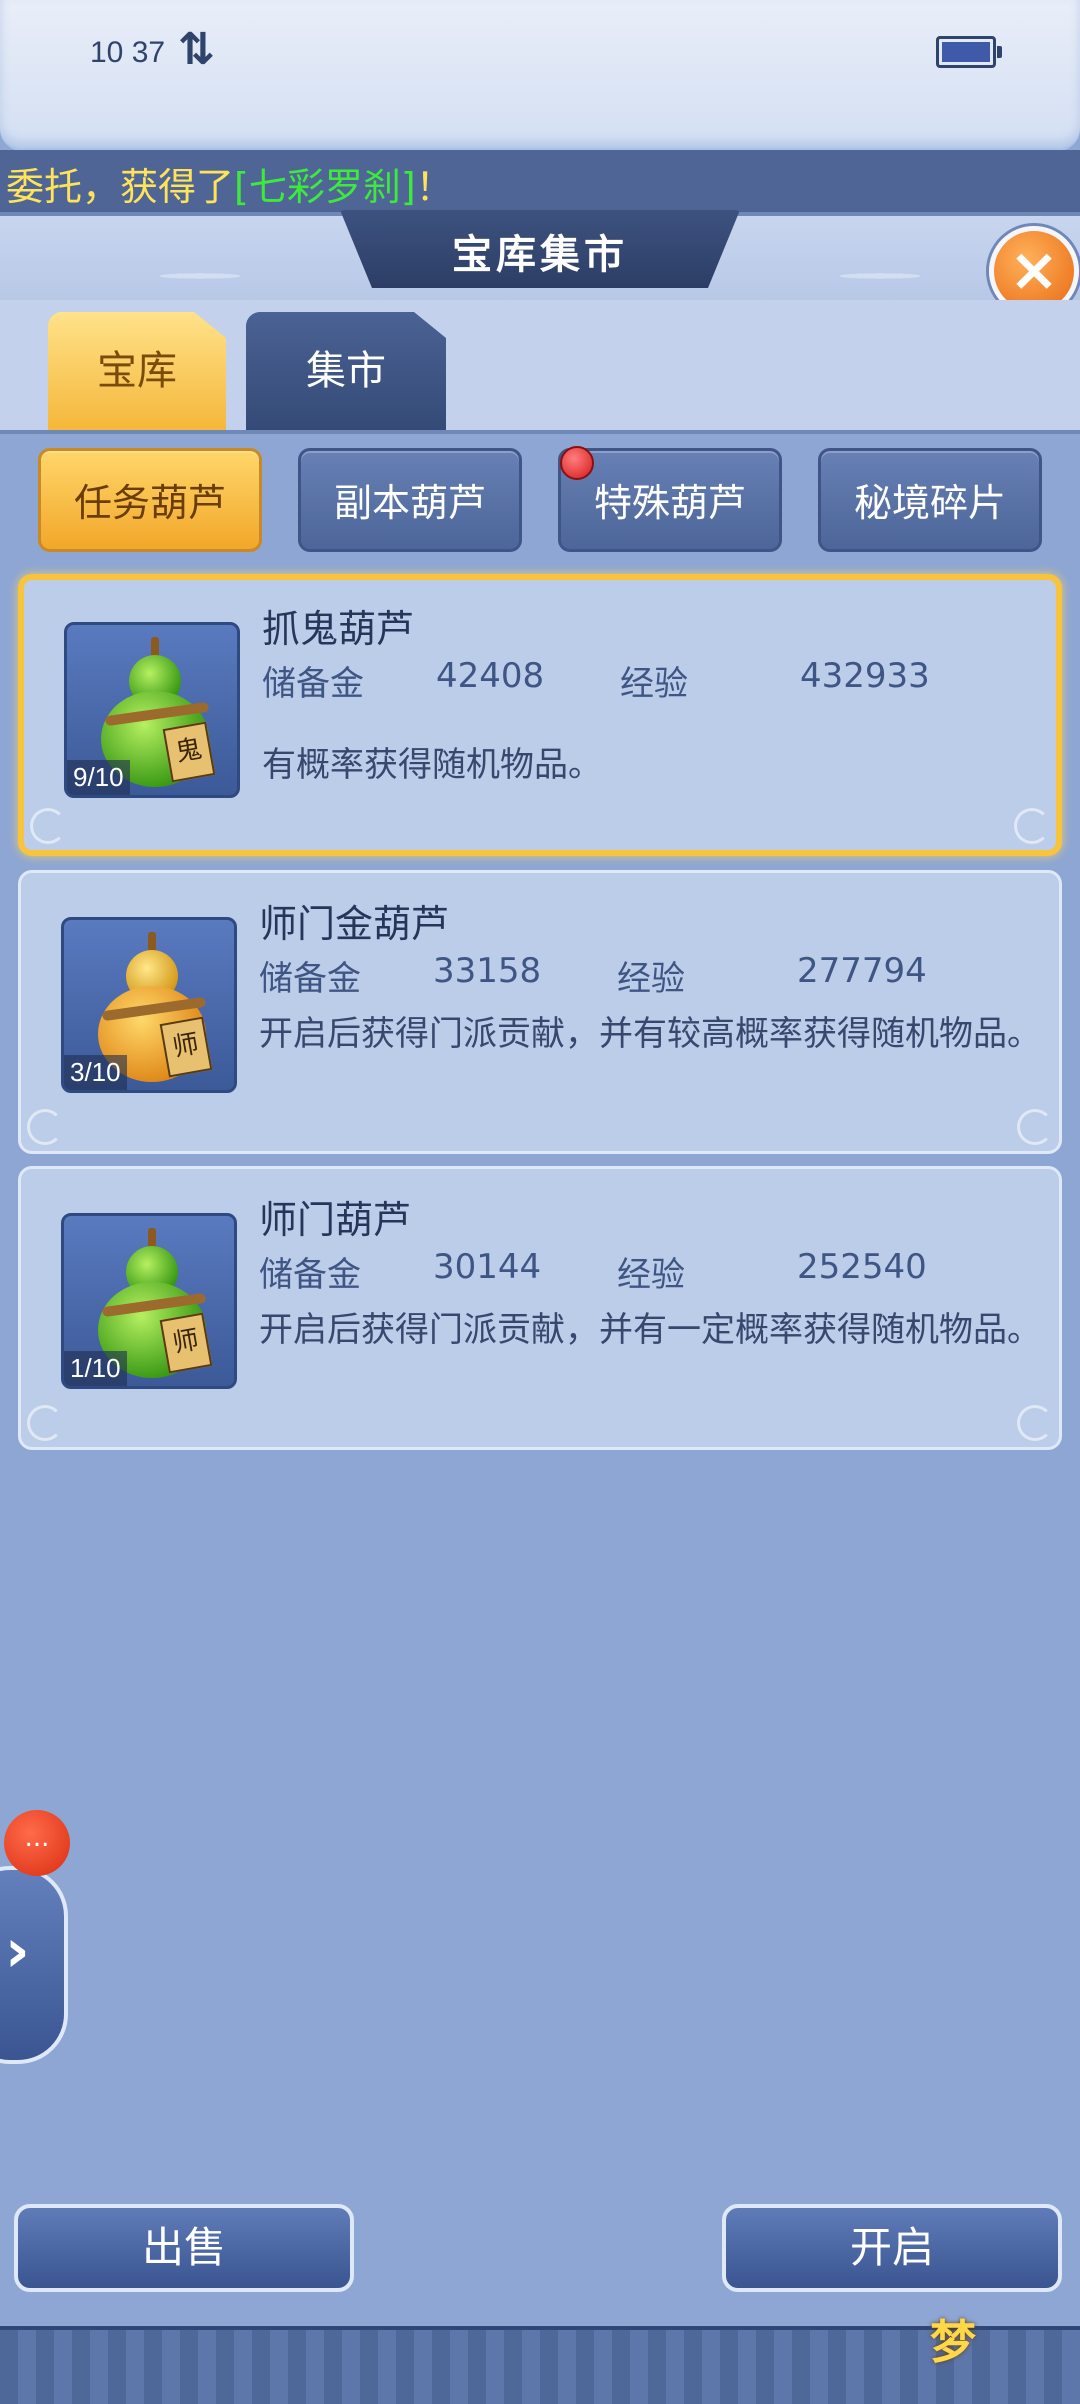  What do you see at coordinates (98, 777) in the screenshot?
I see `item-count: 9/10` at bounding box center [98, 777].